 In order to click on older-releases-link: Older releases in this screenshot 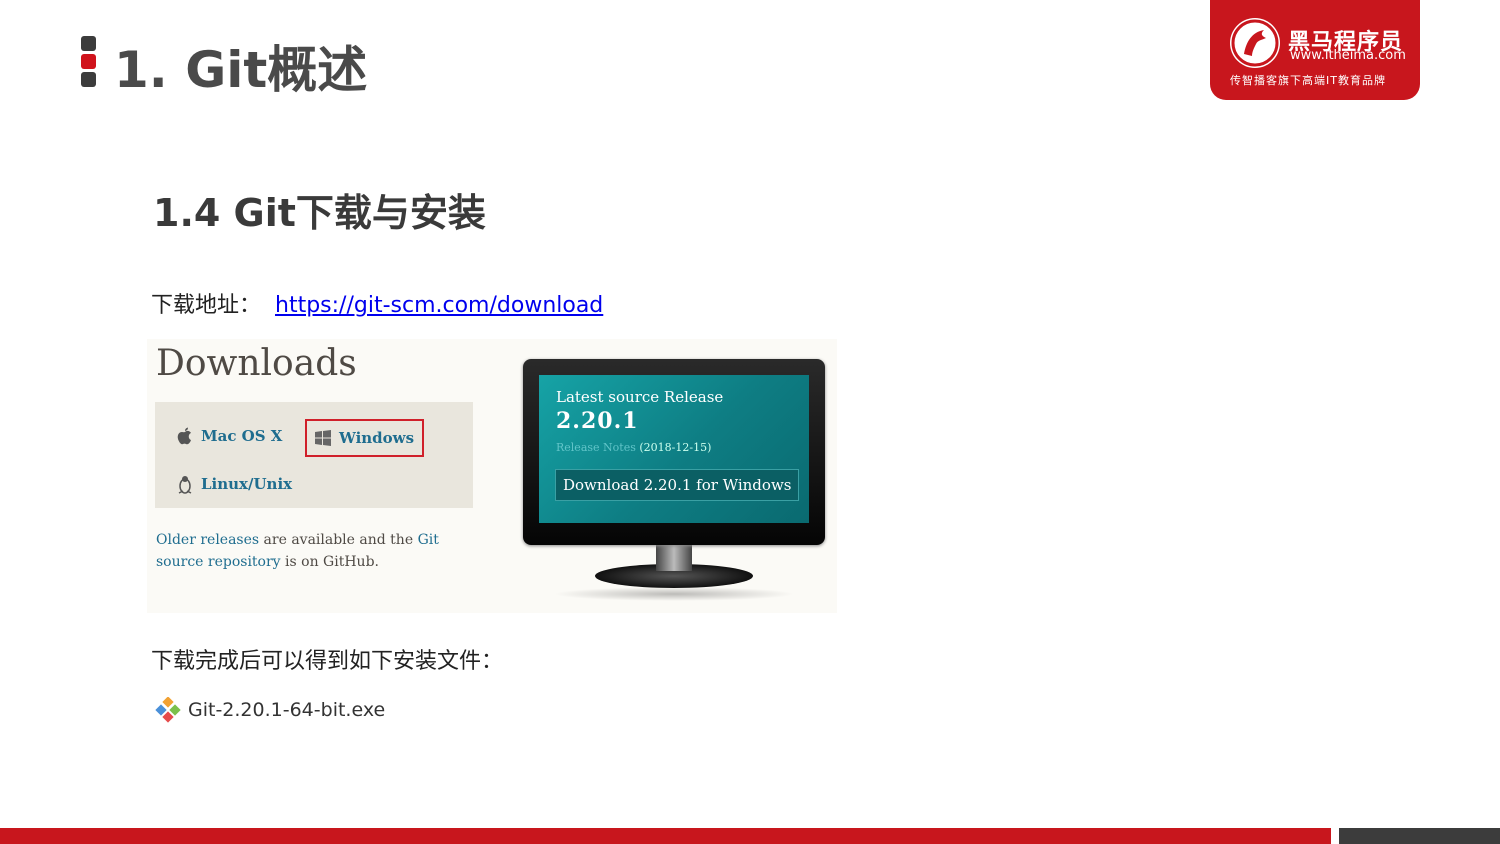, I will do `click(207, 540)`.